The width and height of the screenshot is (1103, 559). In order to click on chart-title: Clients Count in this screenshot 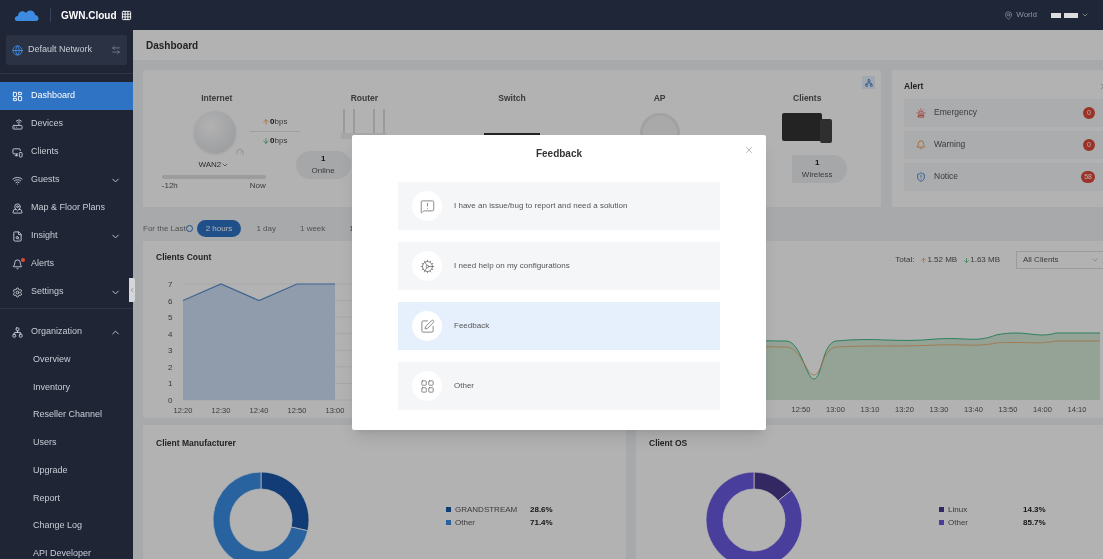, I will do `click(184, 257)`.